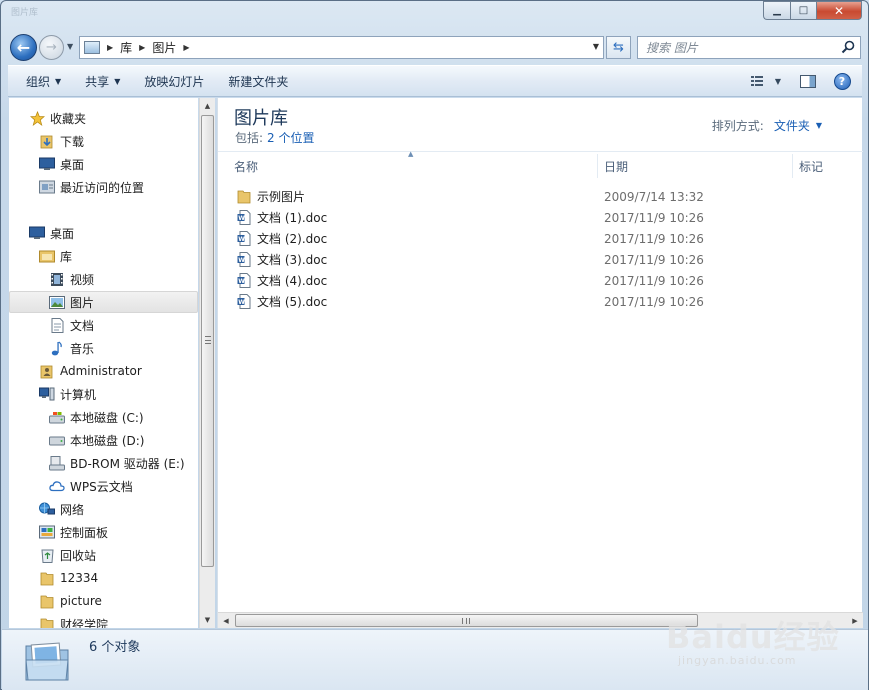  I want to click on address-bar: ▶ 库 ▶ 图片 ▶ ▼, so click(341, 47).